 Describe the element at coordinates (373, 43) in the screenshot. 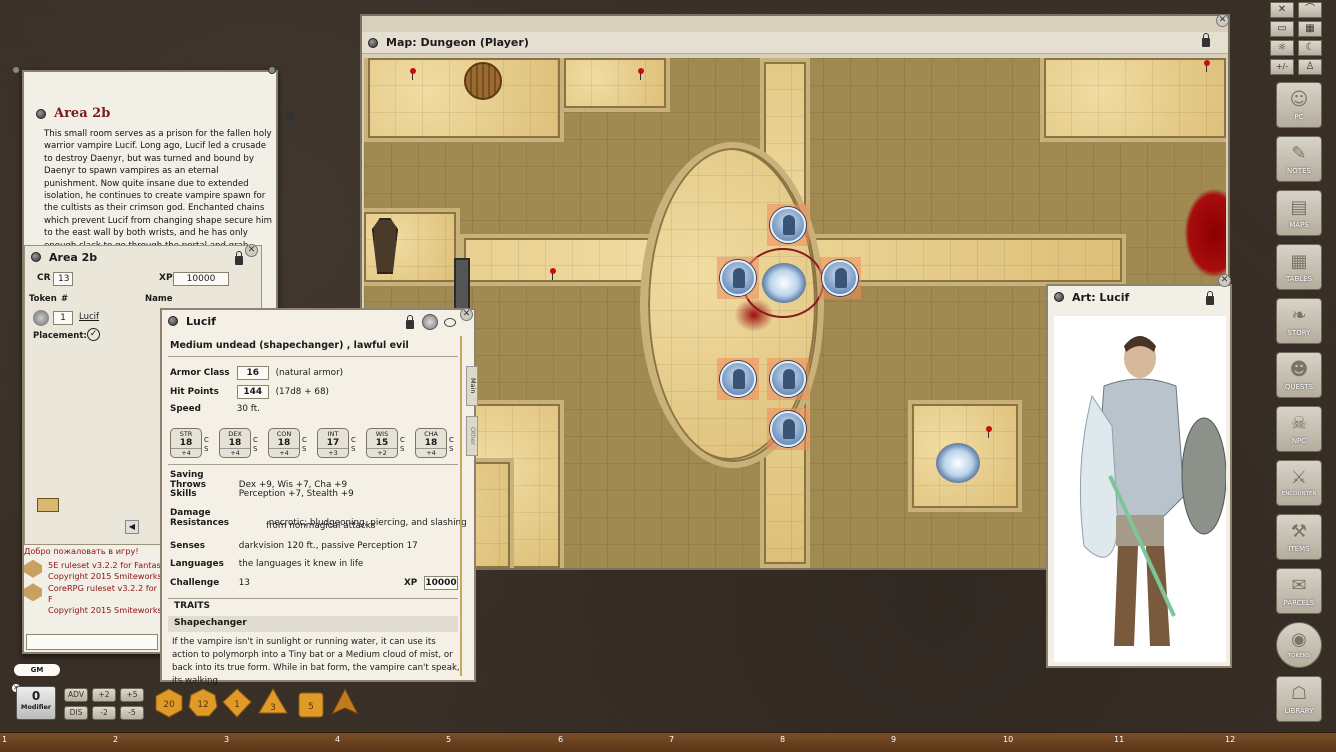

I see `map-menu-icon` at that location.